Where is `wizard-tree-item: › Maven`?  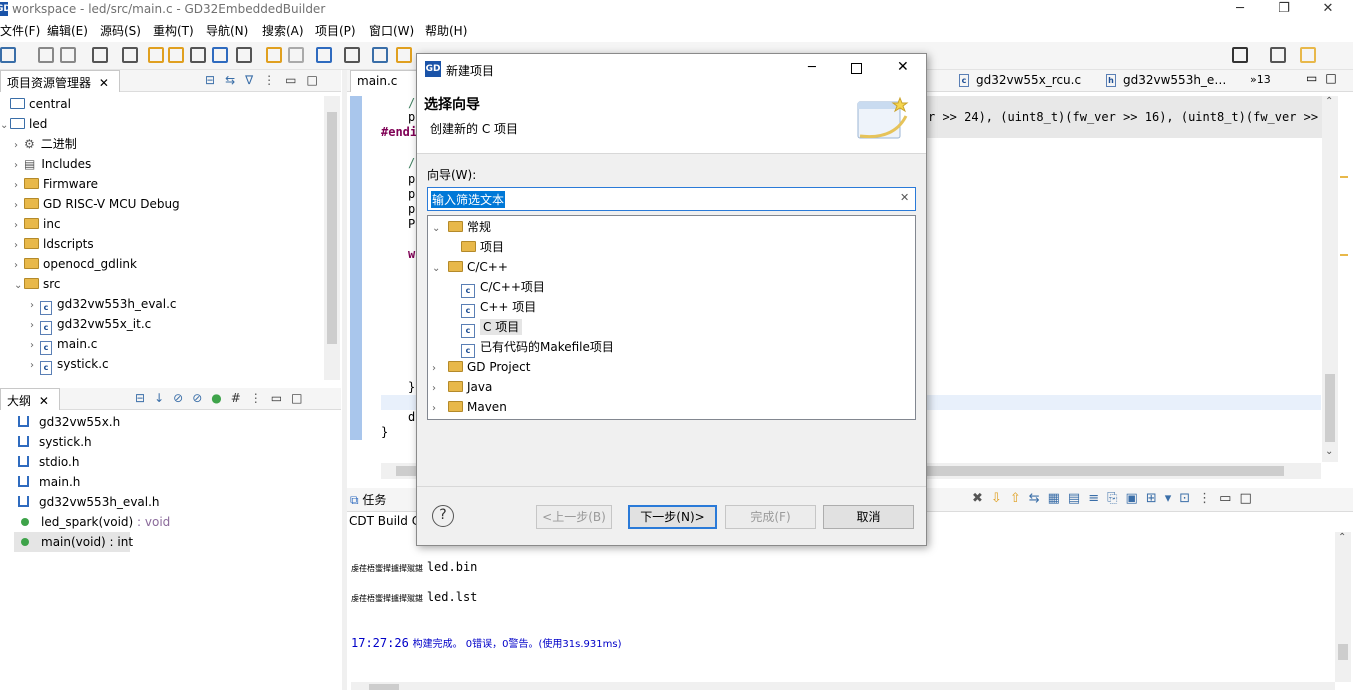
wizard-tree-item: › Maven is located at coordinates (469, 407).